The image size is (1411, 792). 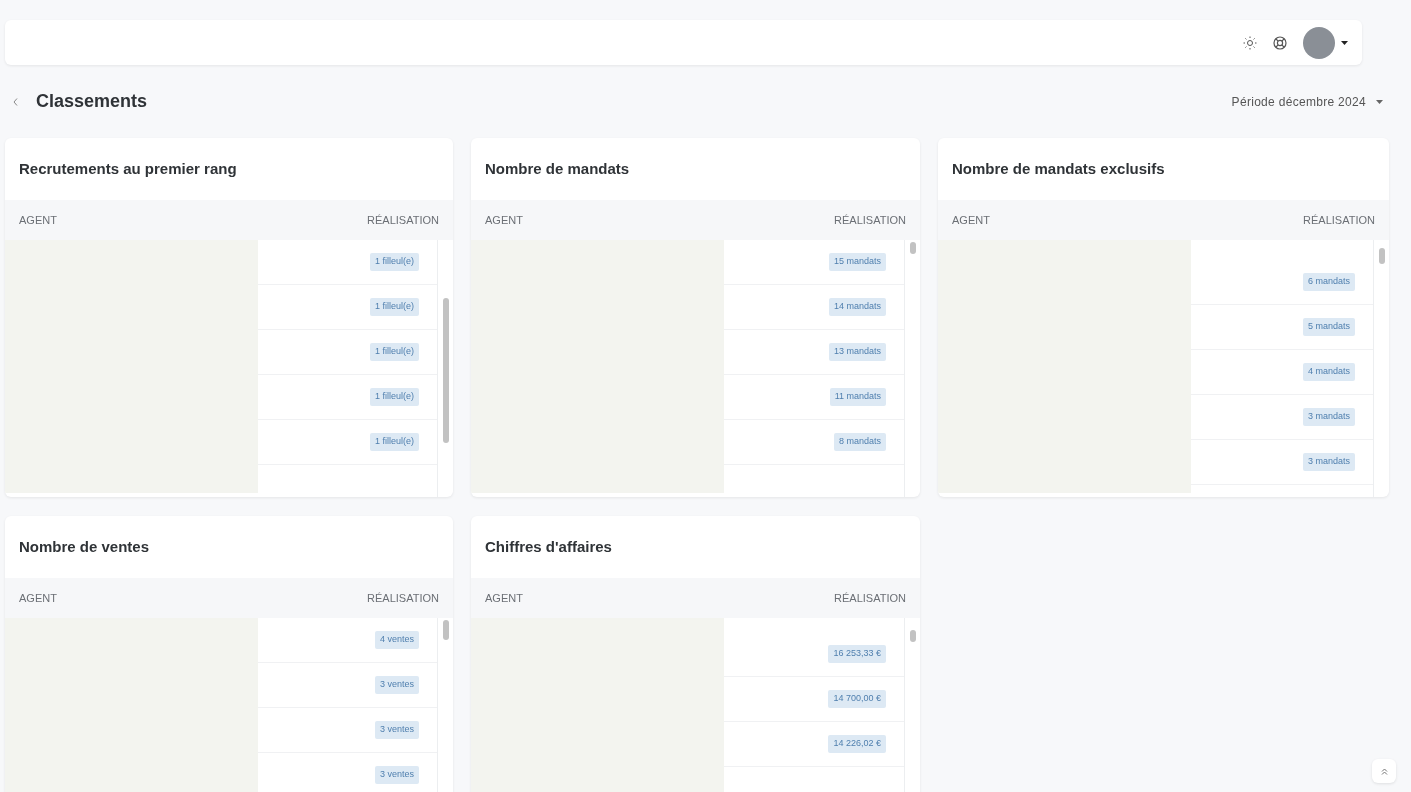 What do you see at coordinates (128, 168) in the screenshot?
I see `card-title: Recrutements au premier rang` at bounding box center [128, 168].